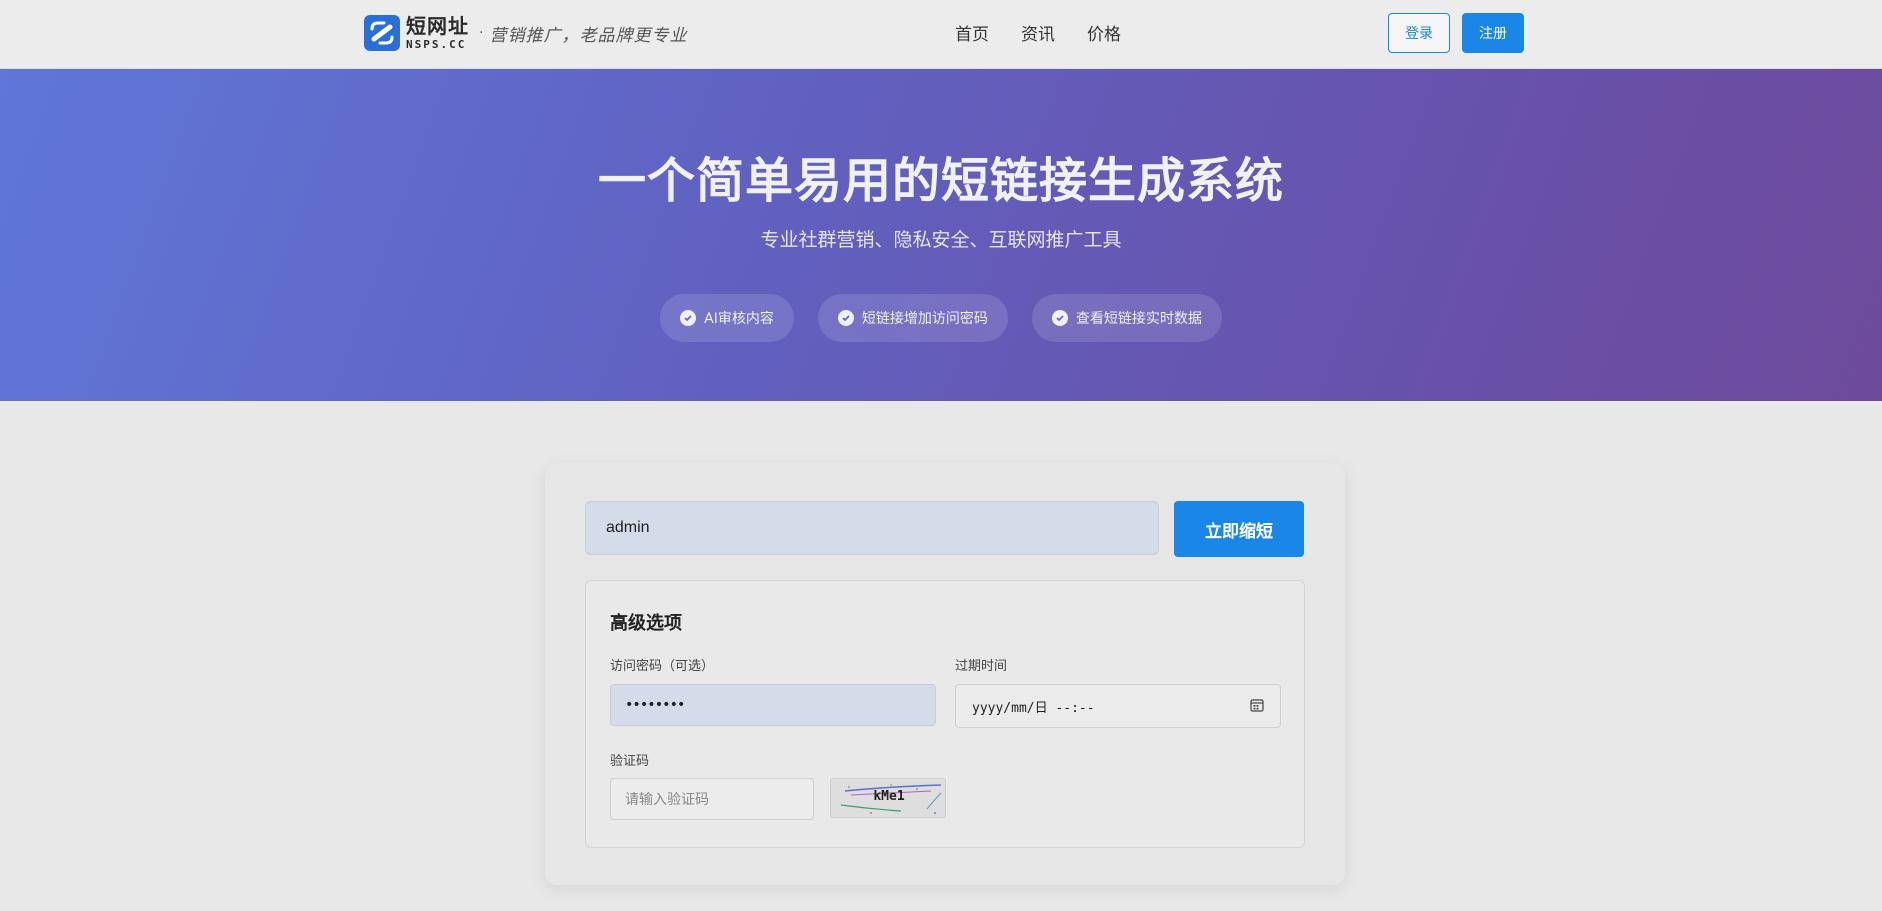 This screenshot has width=1882, height=911. Describe the element at coordinates (1138, 319) in the screenshot. I see `feature-label: 查看短链接实时数据` at that location.